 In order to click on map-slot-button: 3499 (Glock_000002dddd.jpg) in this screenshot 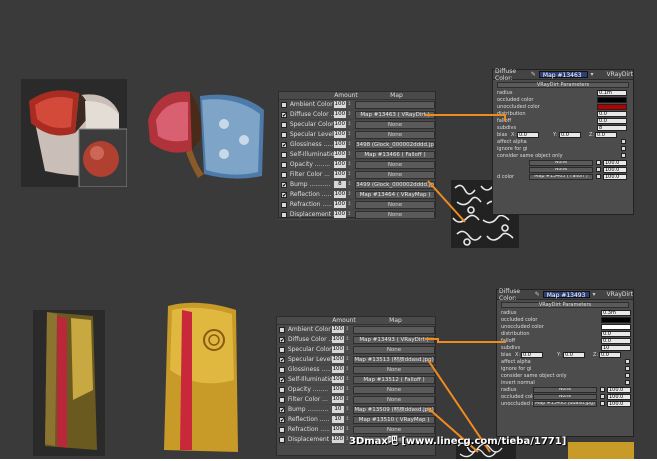, I will do `click(395, 184)`.